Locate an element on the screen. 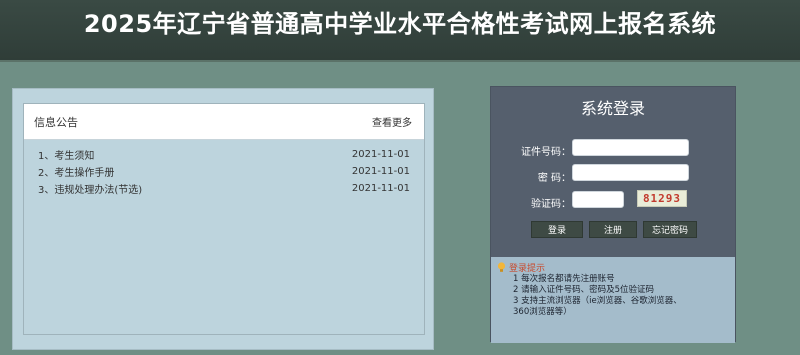  id-number-label: 证件号码： is located at coordinates (546, 152).